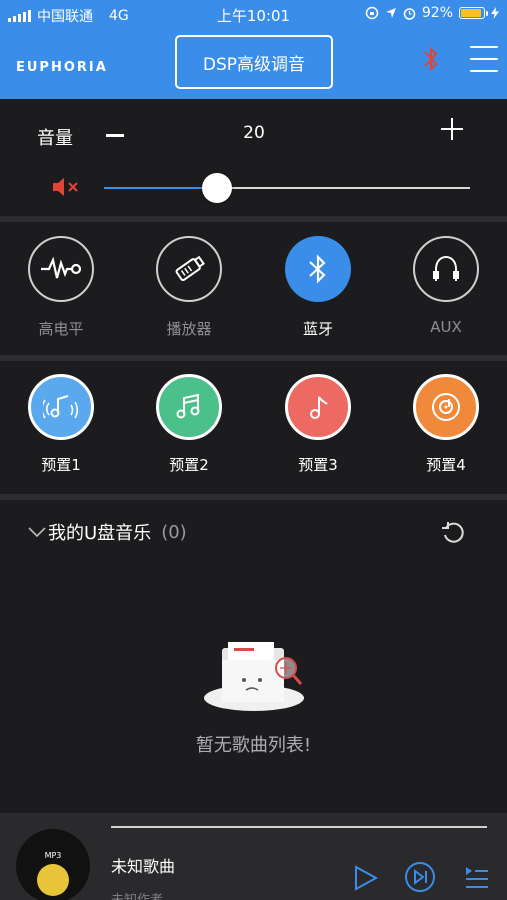 This screenshot has height=900, width=507. What do you see at coordinates (189, 407) in the screenshot?
I see `music-notes-icon` at bounding box center [189, 407].